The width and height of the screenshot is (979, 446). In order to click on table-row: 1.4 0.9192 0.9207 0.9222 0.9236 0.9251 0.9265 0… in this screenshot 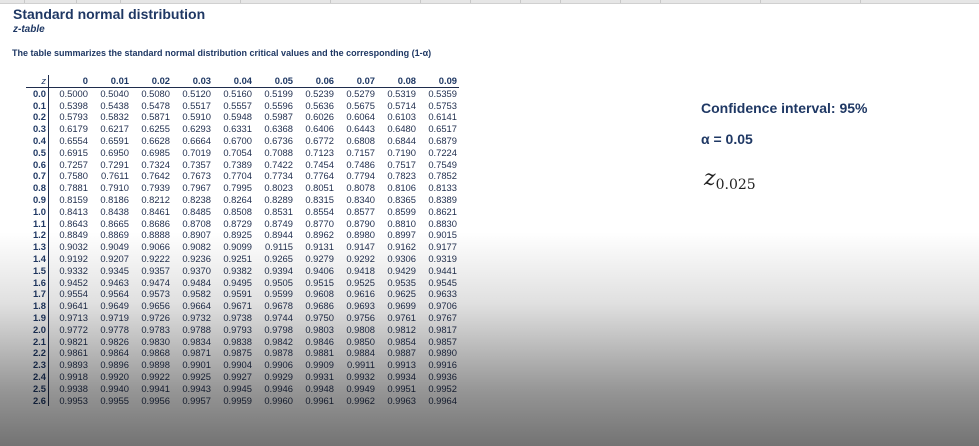, I will do `click(242, 258)`.